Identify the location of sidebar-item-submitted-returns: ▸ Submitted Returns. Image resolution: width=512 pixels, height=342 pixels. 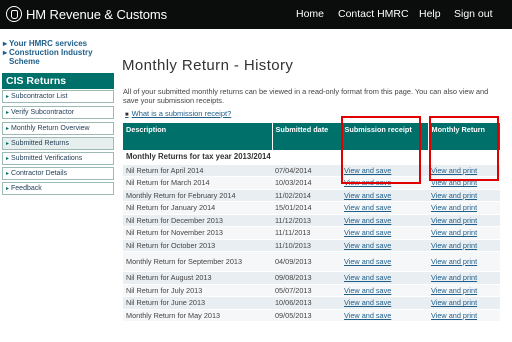
(58, 143).